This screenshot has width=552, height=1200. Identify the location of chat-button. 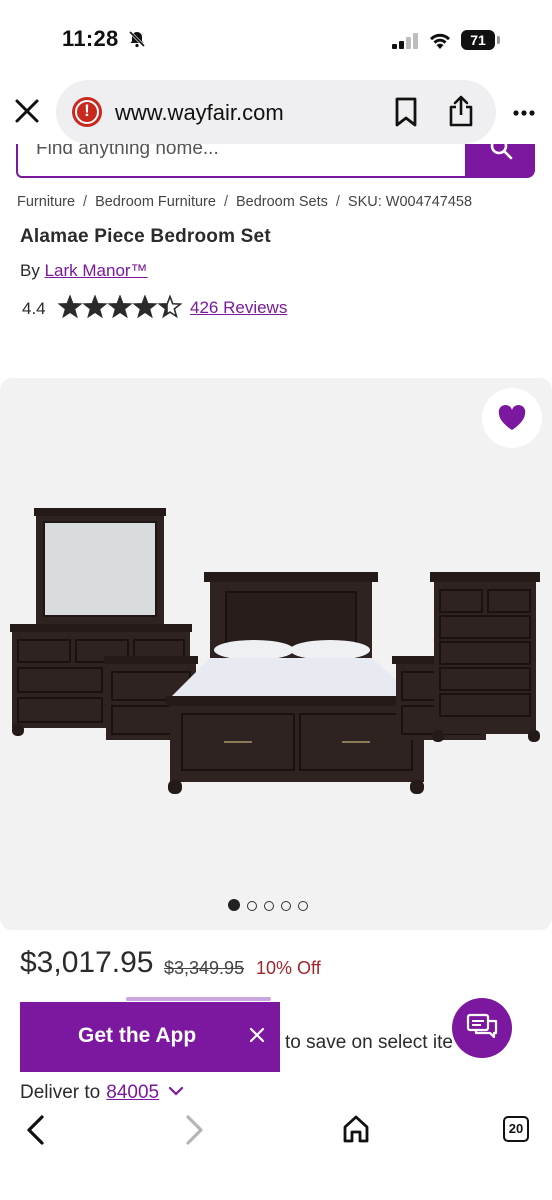
(482, 1028).